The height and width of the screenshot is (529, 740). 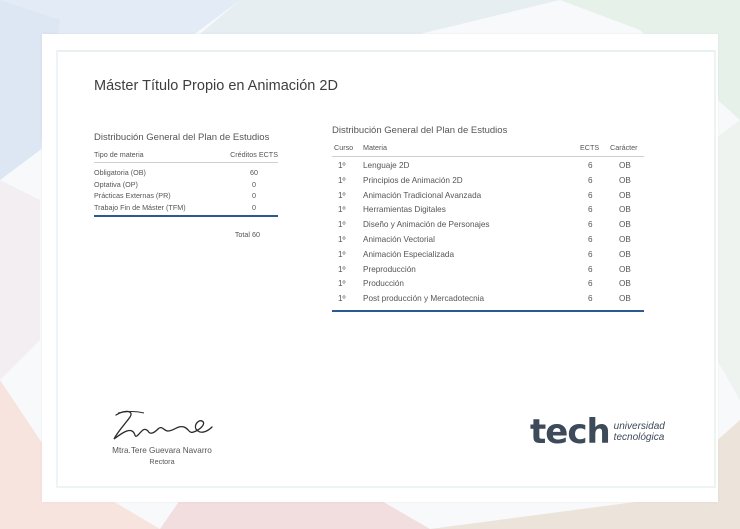 I want to click on summary-row: Prácticas Externas (PR) 0, so click(x=186, y=196).